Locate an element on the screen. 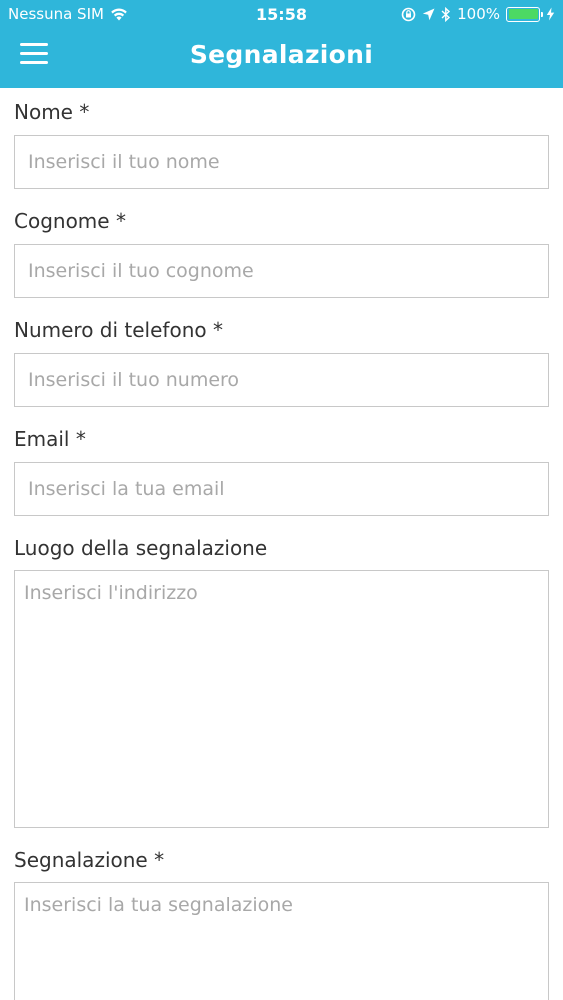  email-label: Email * is located at coordinates (50, 439).